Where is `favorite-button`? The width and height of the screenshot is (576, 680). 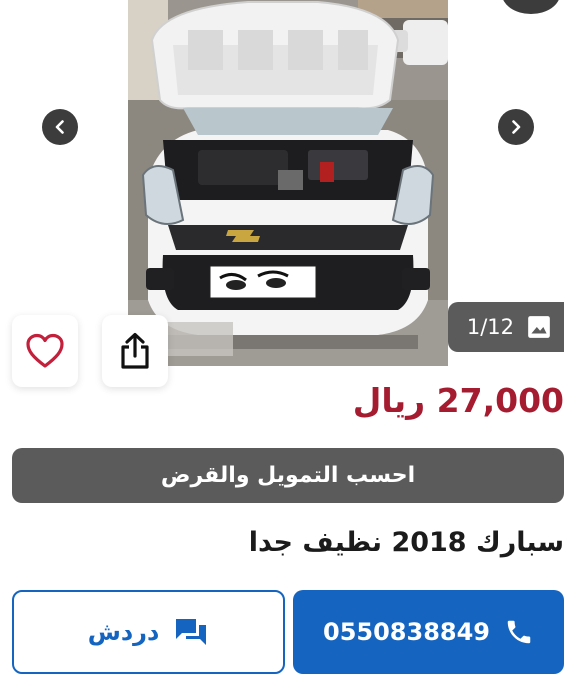
favorite-button is located at coordinates (45, 351).